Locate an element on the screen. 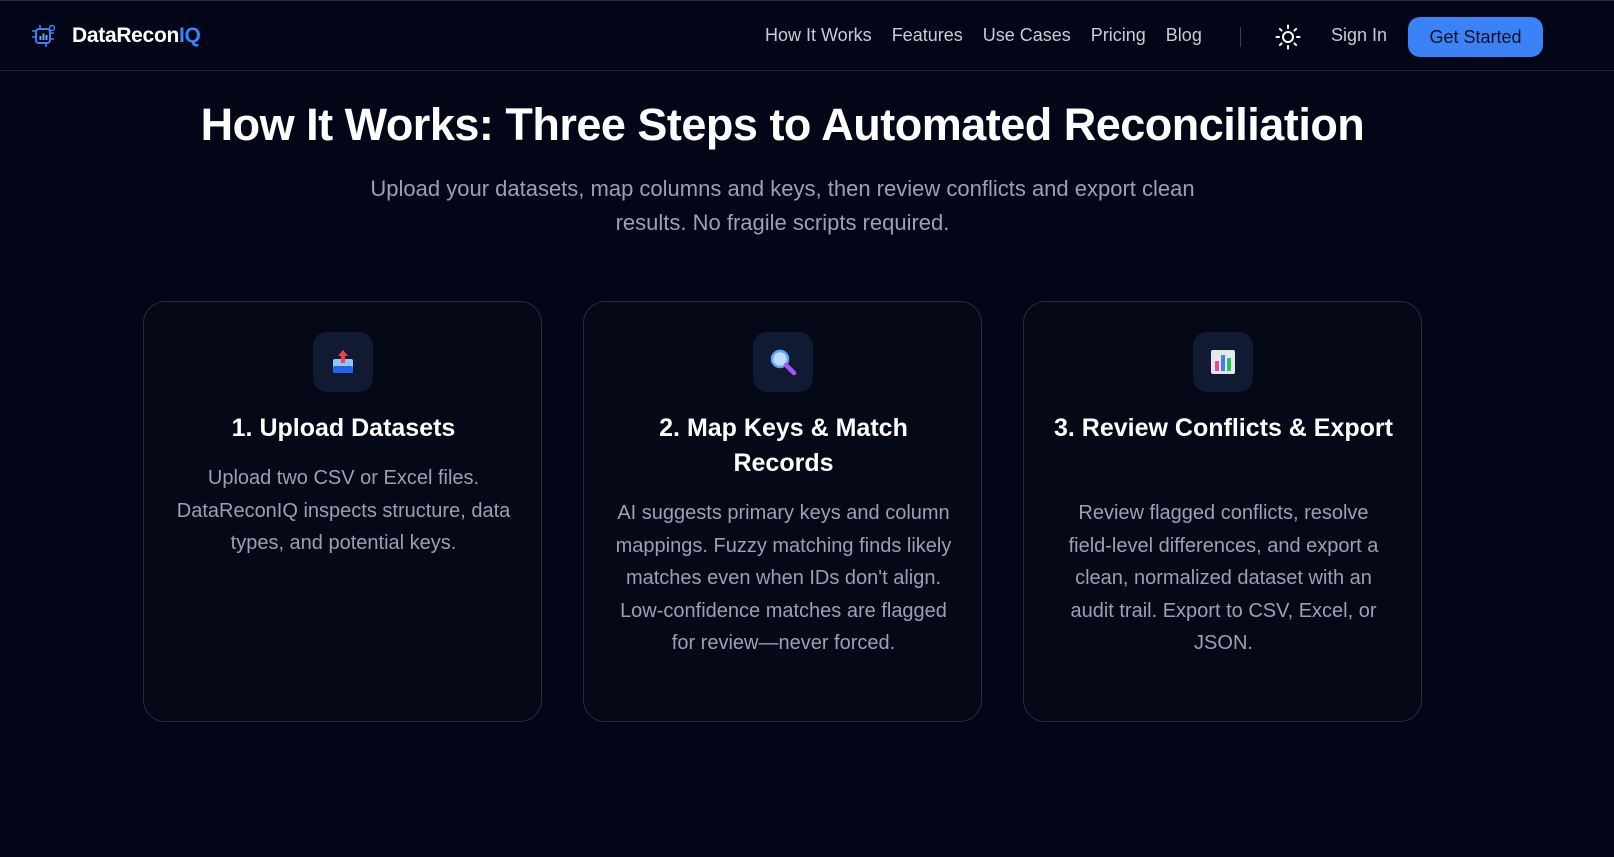 This screenshot has width=1614, height=857. logo-text-main: DataRecon is located at coordinates (125, 35).